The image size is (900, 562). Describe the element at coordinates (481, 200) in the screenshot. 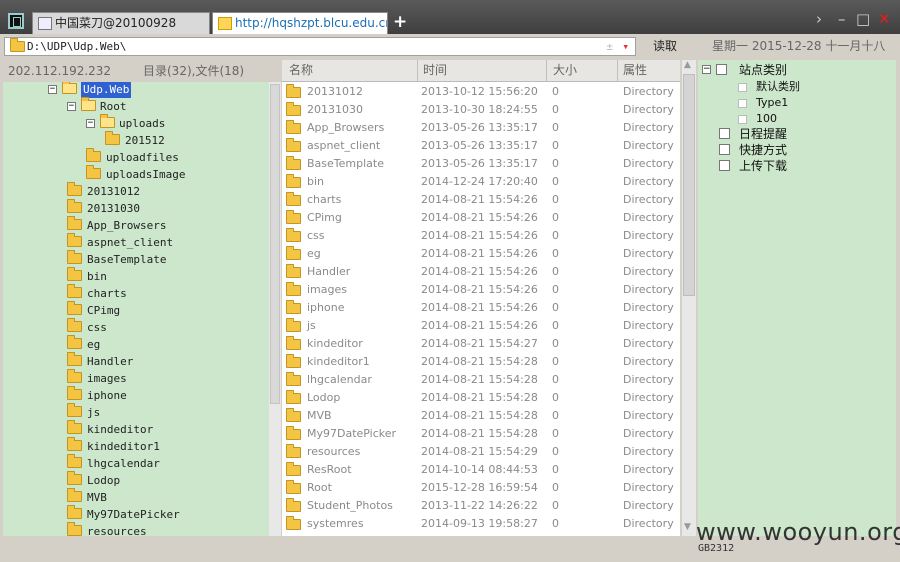

I see `file-row: charts 2014-08-21 15:54:26 0 Directory` at that location.